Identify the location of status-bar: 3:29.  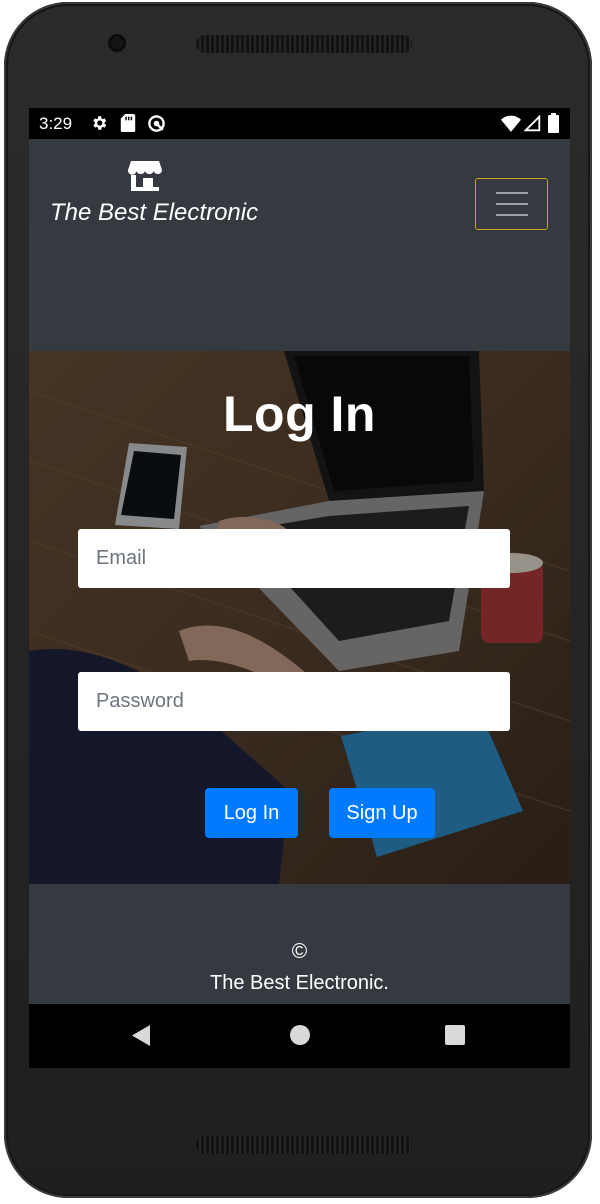
(299, 123).